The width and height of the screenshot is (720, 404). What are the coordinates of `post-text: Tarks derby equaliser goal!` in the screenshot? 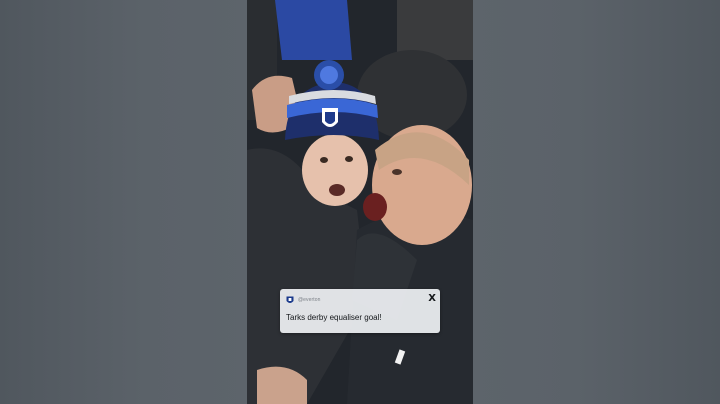 It's located at (334, 317).